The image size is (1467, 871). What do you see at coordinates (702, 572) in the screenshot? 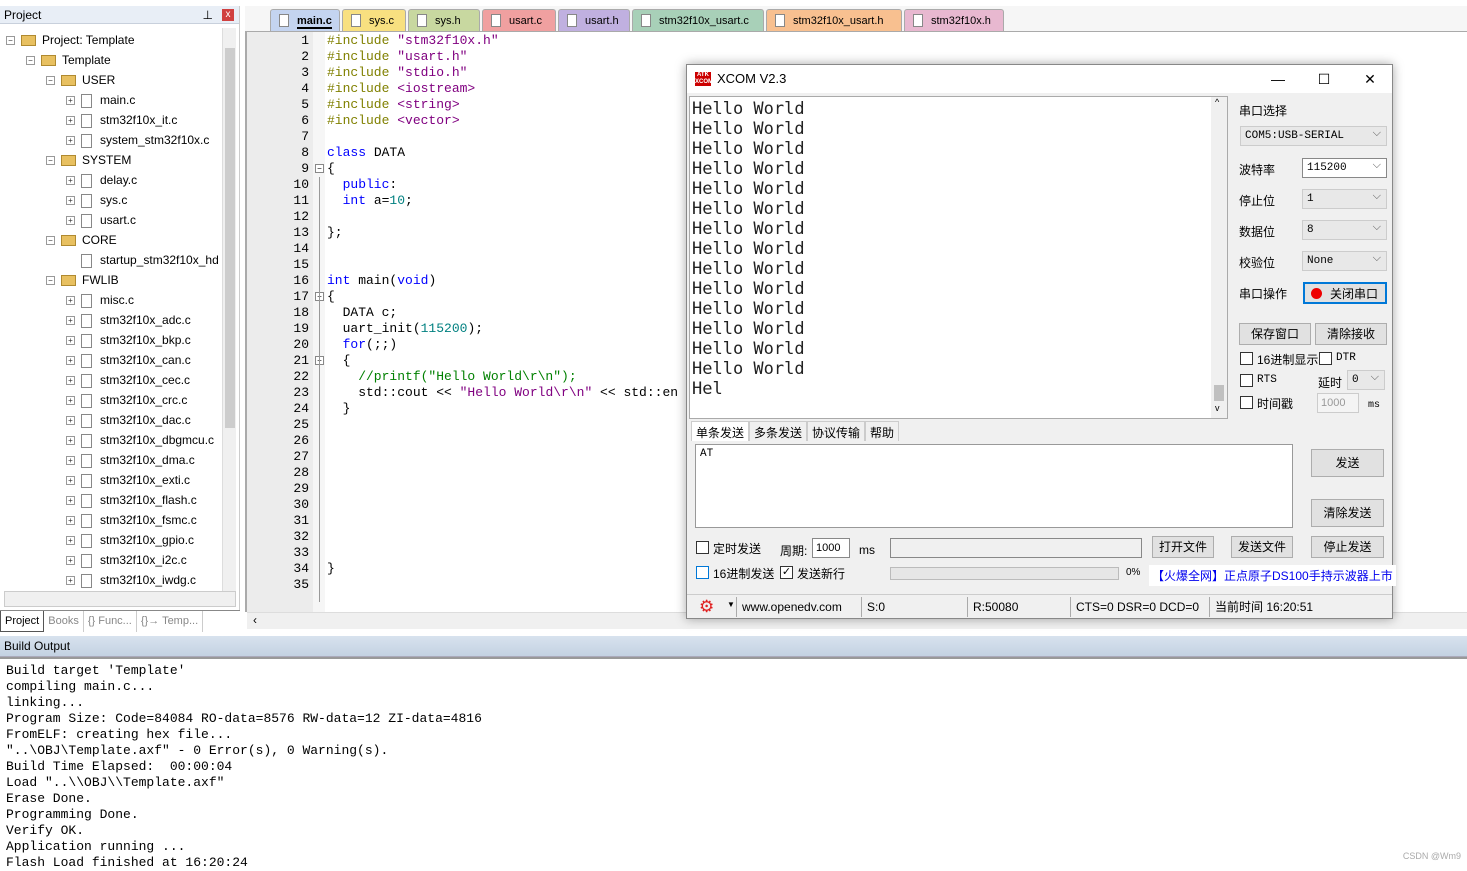
I see `hex-send-checkbox` at bounding box center [702, 572].